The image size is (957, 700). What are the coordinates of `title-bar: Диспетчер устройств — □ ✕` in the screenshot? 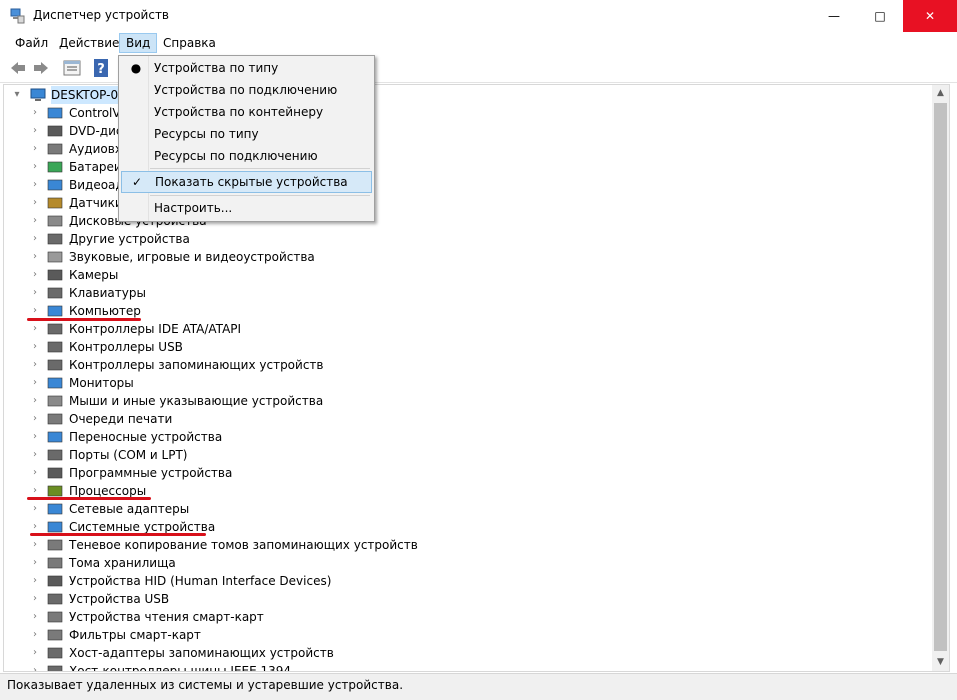 It's located at (478, 16).